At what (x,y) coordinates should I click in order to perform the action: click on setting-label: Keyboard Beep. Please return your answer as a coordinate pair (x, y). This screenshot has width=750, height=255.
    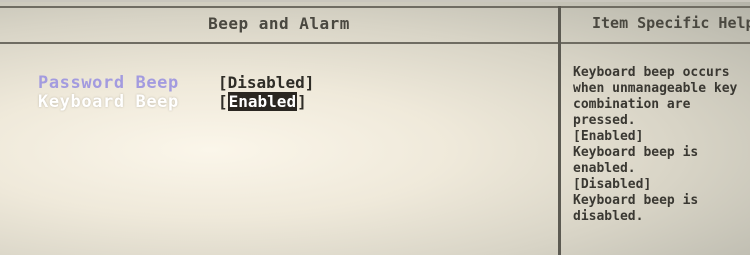
    Looking at the image, I should click on (108, 101).